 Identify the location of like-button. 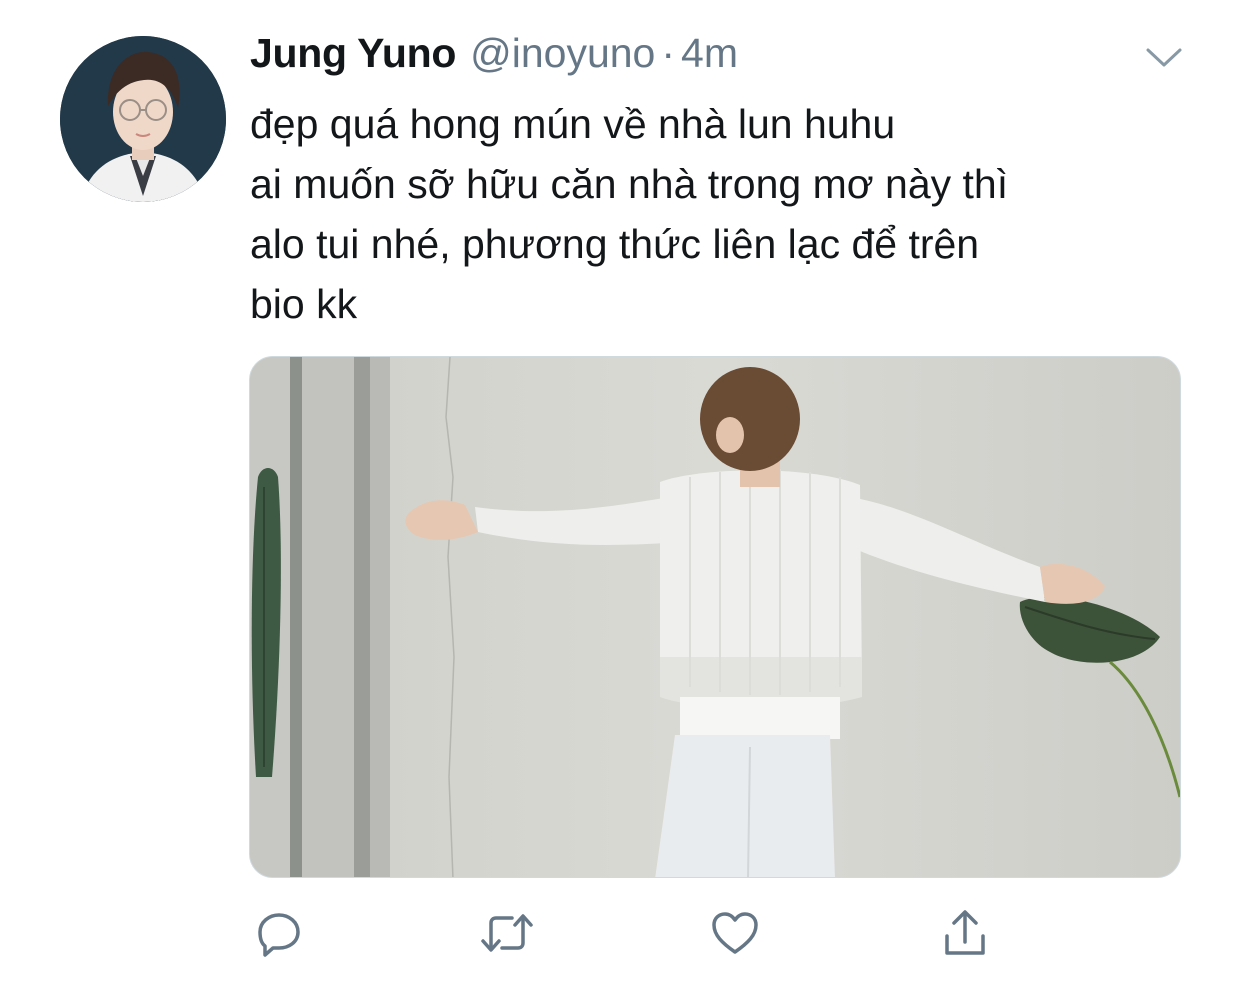
(735, 933).